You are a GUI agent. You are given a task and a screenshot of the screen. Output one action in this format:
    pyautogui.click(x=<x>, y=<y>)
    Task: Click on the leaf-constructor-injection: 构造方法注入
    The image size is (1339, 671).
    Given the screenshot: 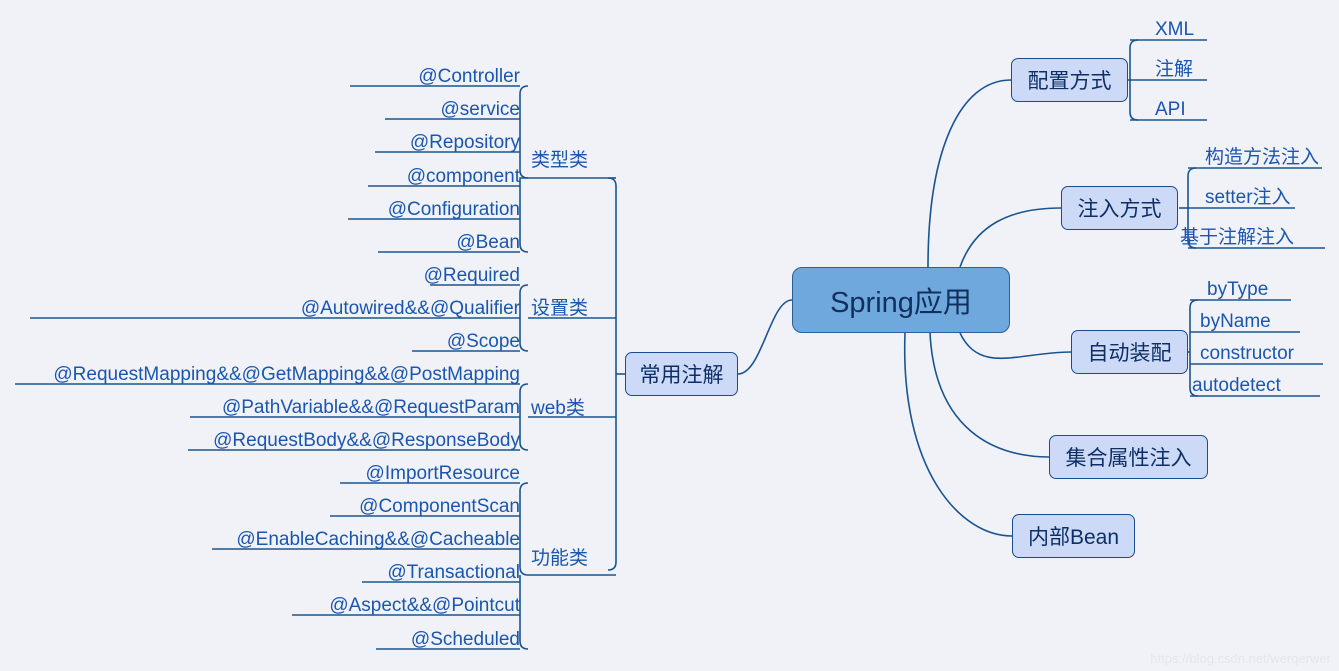 What is the action you would take?
    pyautogui.click(x=1262, y=157)
    